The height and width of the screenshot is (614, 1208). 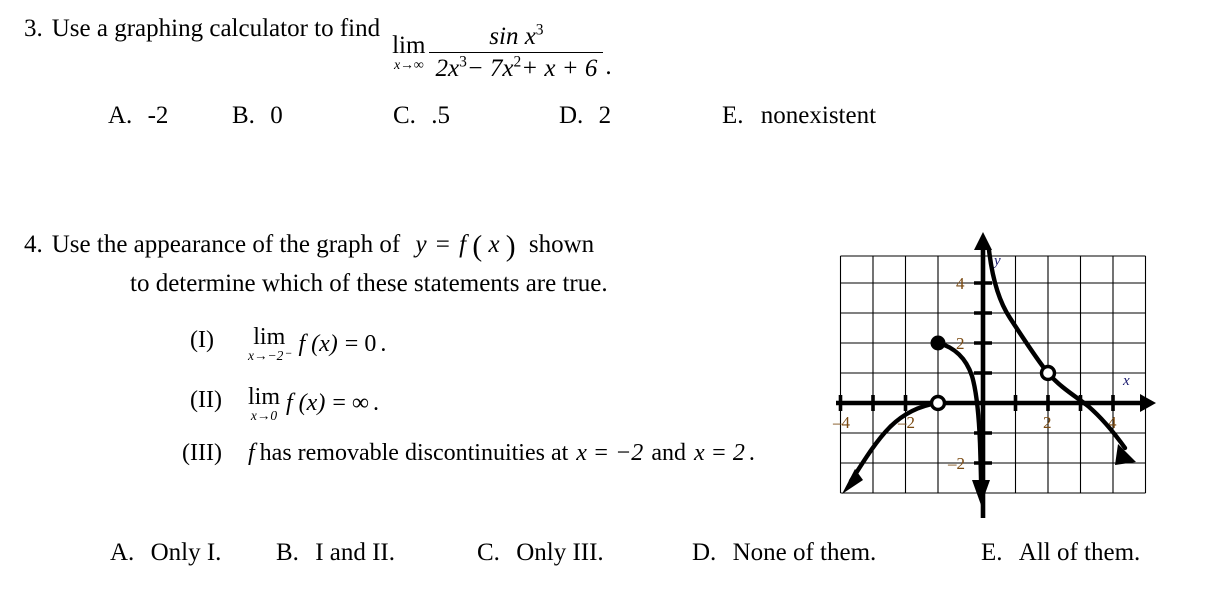 I want to click on question-3-prompt: Use a graphing calculator to find, so click(x=216, y=28).